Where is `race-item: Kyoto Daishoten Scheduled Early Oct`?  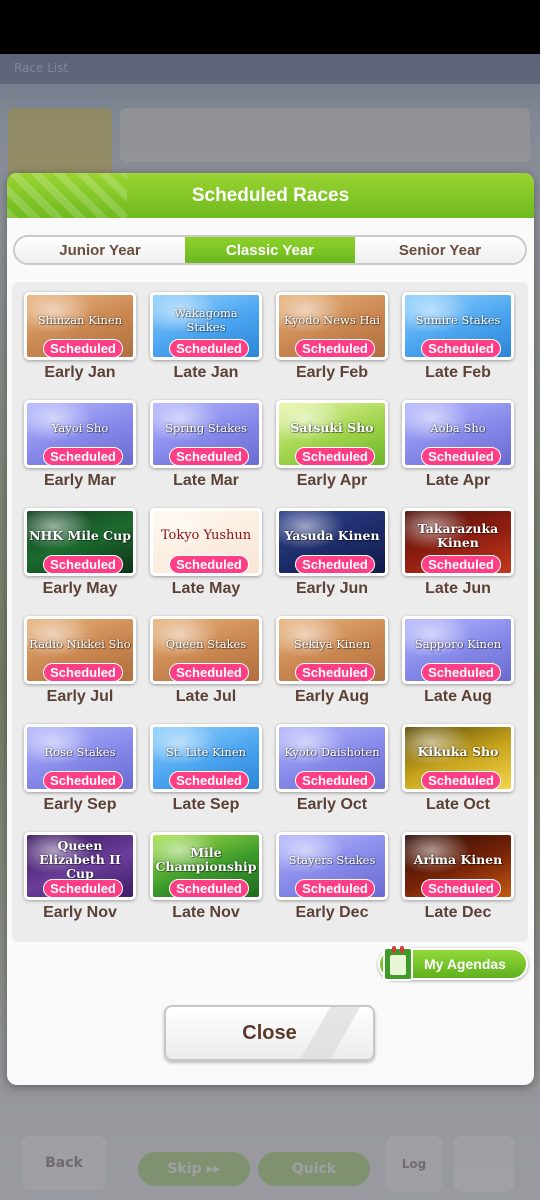
race-item: Kyoto Daishoten Scheduled Early Oct is located at coordinates (332, 768).